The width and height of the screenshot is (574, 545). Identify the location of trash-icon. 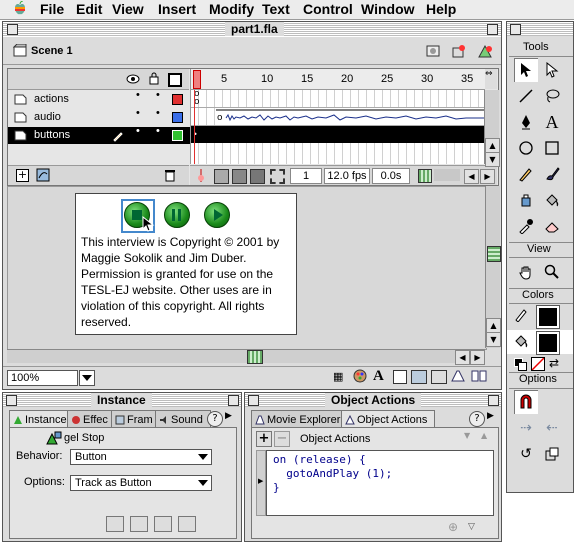
(170, 175).